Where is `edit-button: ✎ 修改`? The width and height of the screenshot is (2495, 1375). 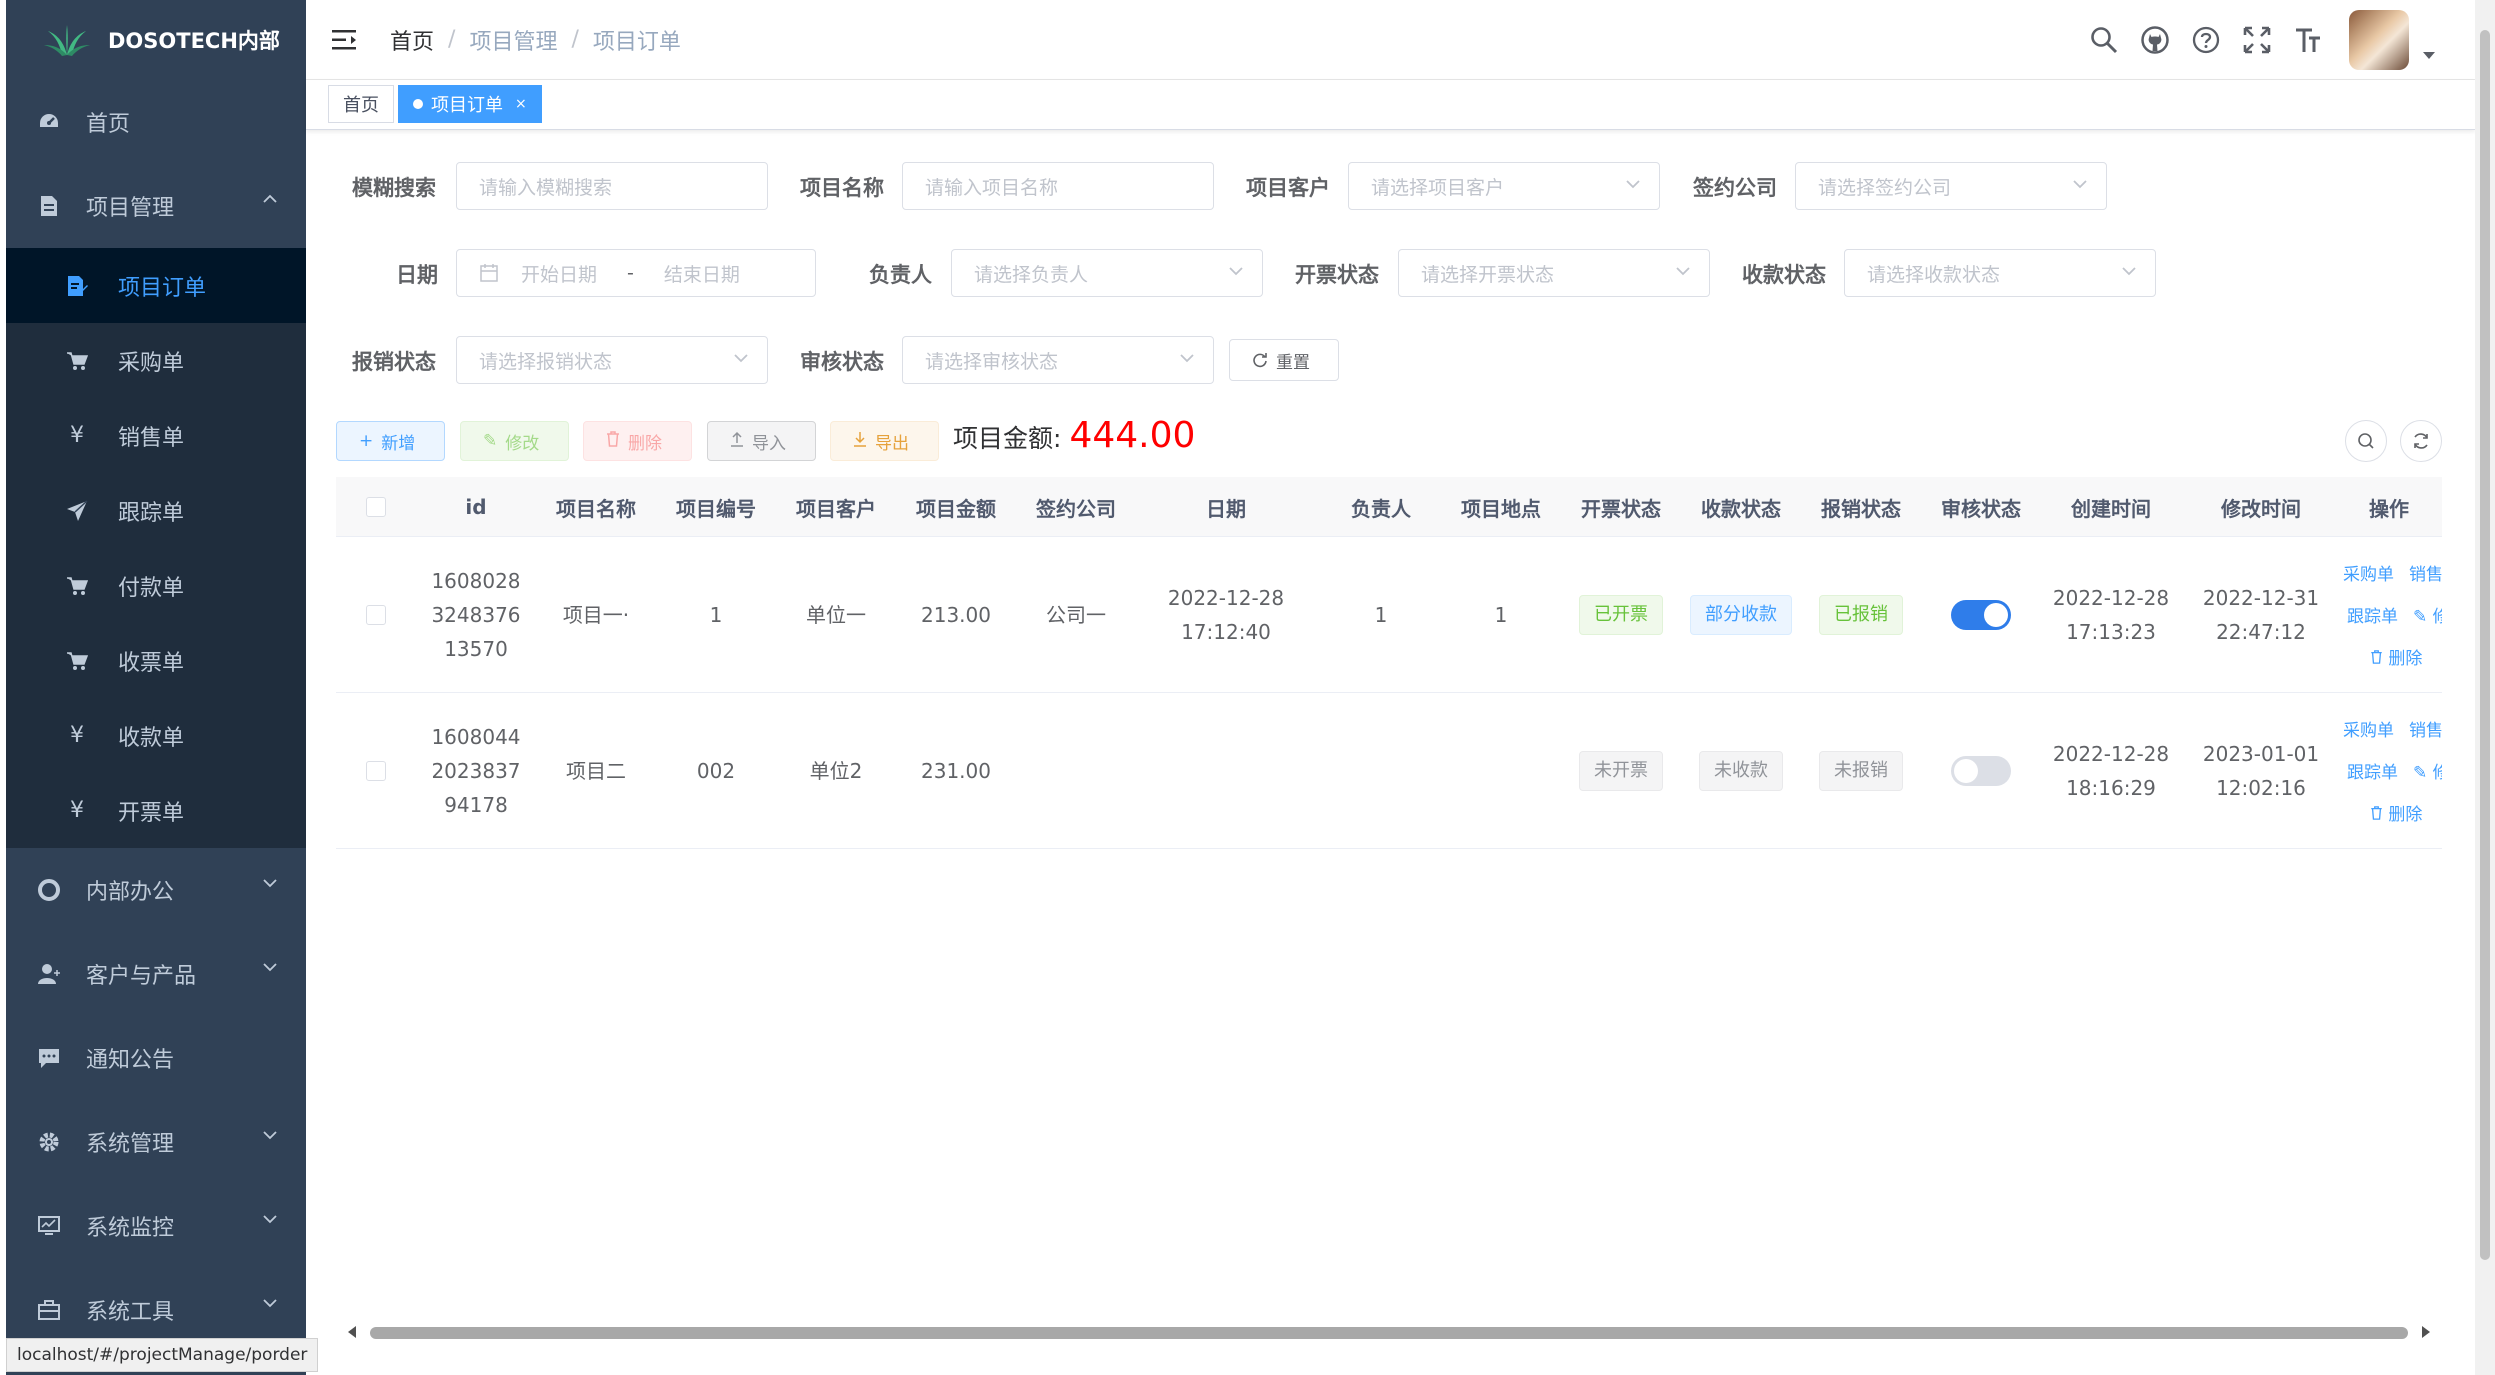 edit-button: ✎ 修改 is located at coordinates (514, 441).